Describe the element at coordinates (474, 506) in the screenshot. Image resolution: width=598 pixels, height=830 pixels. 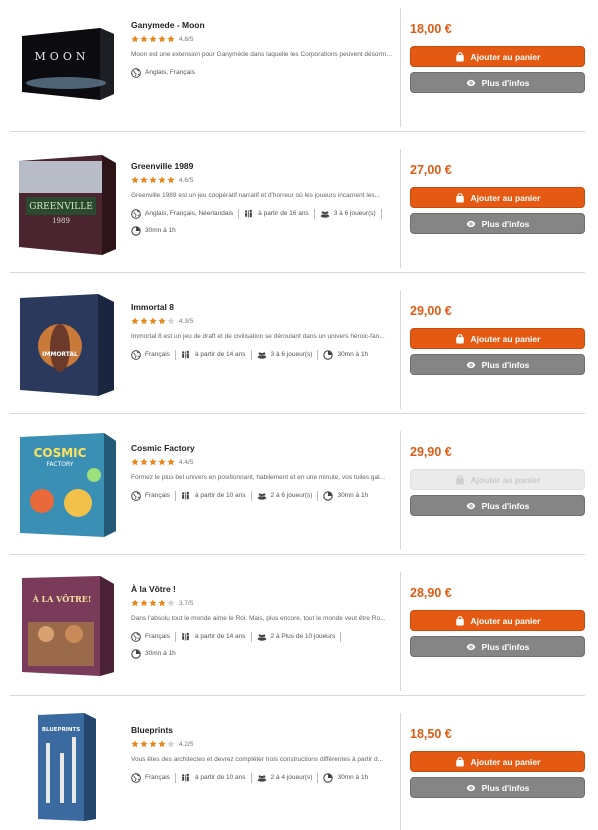
I see `eye-icon` at that location.